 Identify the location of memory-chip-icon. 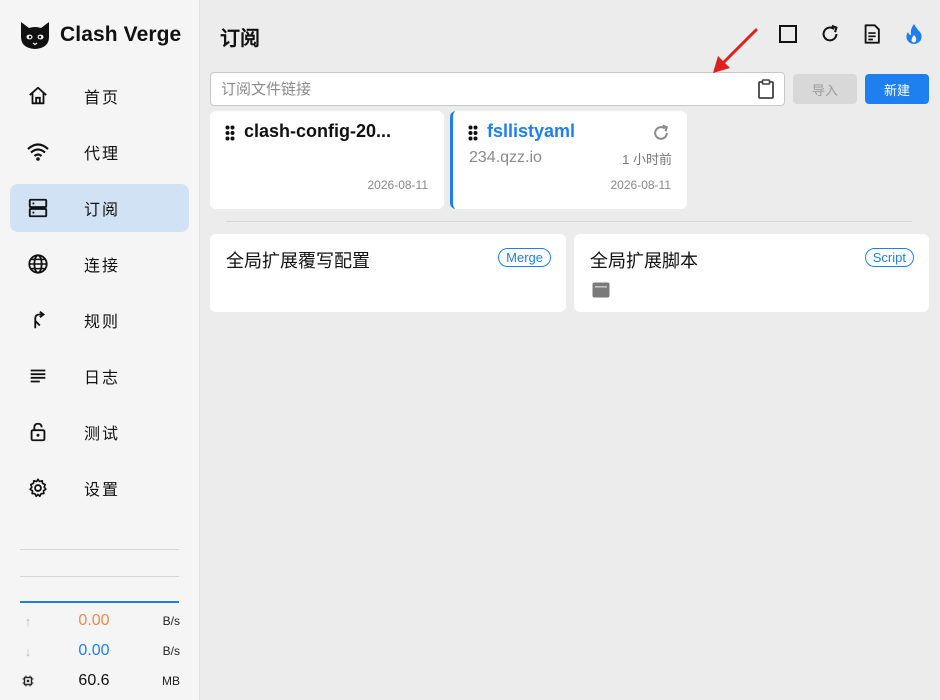
(28, 681).